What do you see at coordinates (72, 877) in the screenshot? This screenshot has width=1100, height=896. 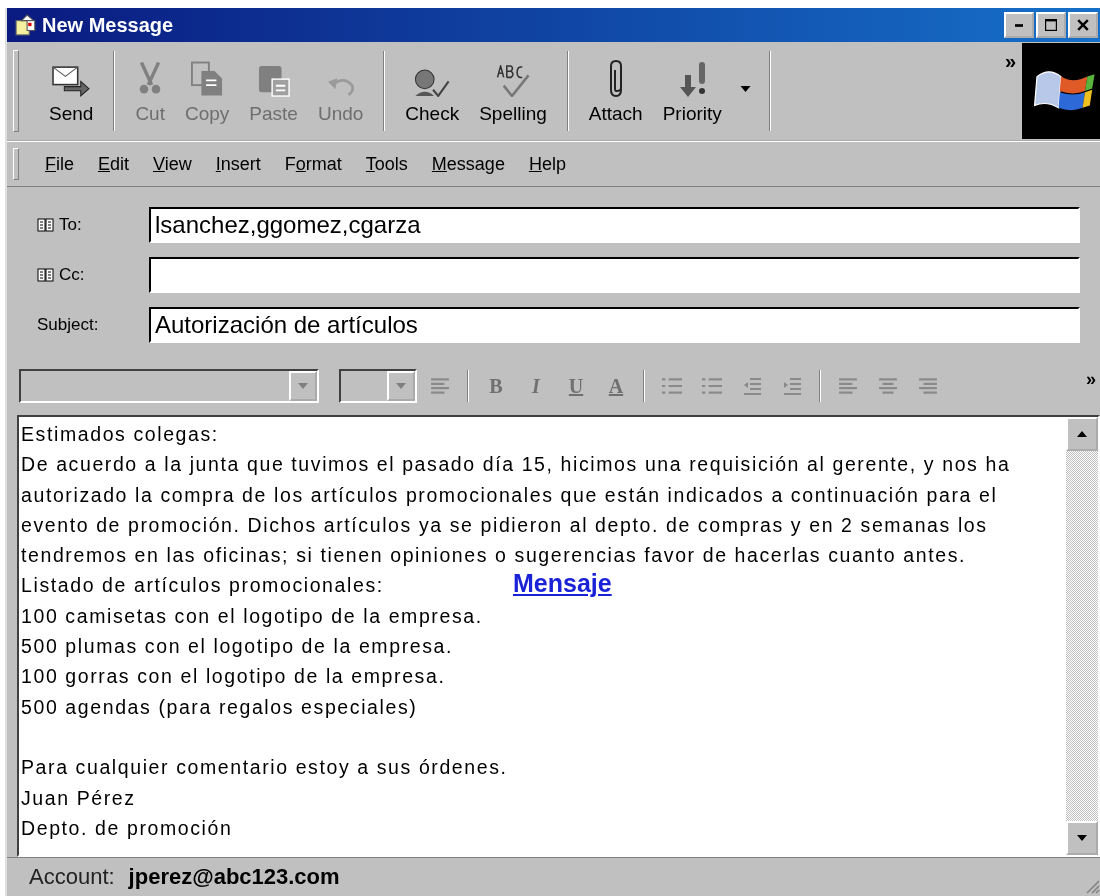 I see `account-label: Account:` at bounding box center [72, 877].